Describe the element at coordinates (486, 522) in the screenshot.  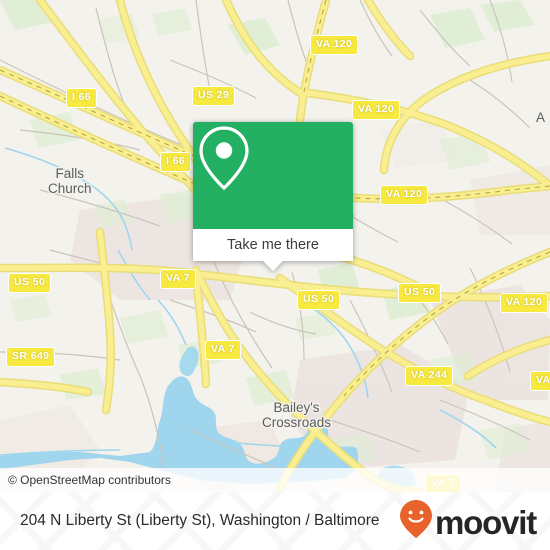
I see `moovit-wordmark: moovit` at that location.